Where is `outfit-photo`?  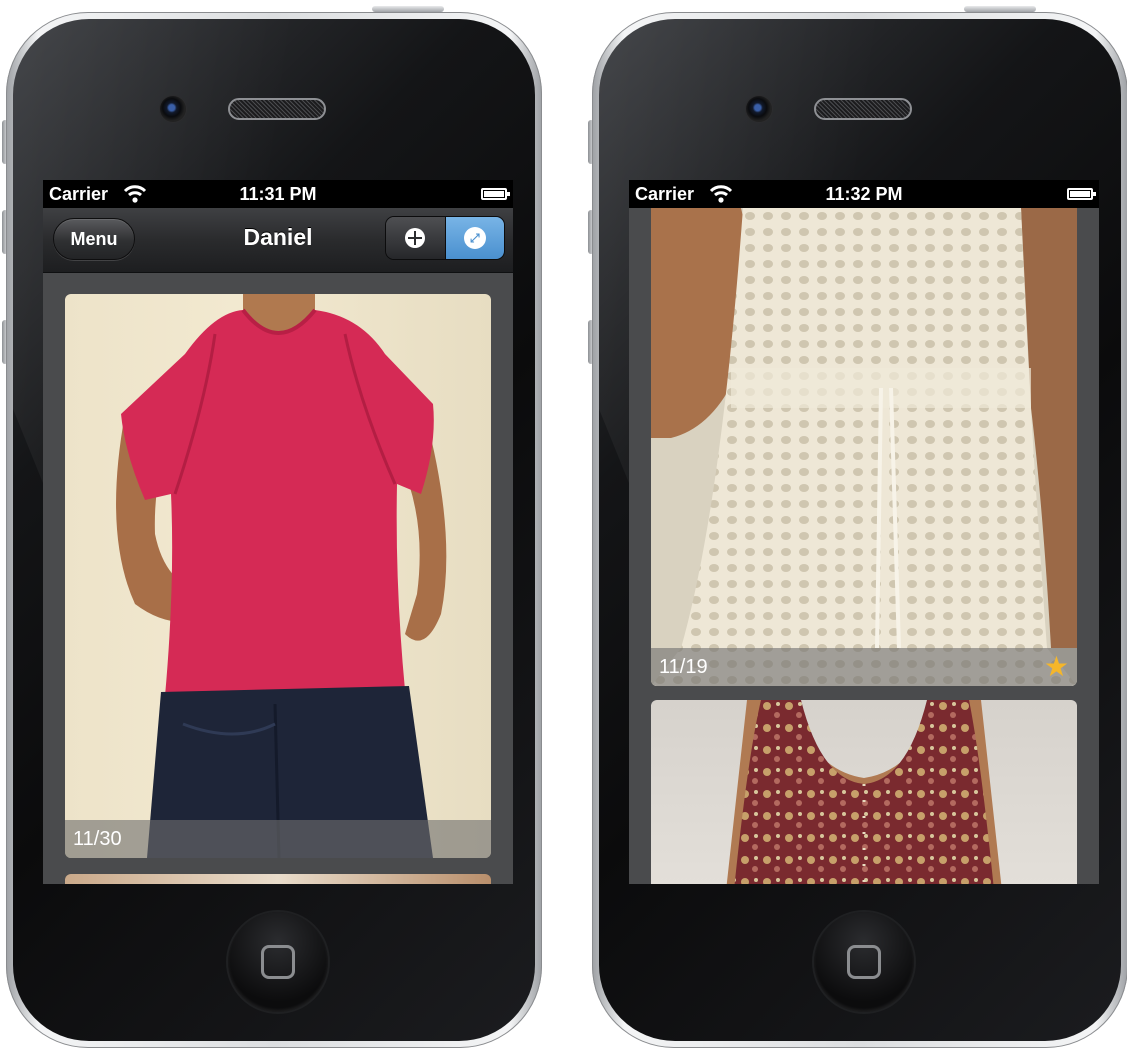 outfit-photo is located at coordinates (864, 792).